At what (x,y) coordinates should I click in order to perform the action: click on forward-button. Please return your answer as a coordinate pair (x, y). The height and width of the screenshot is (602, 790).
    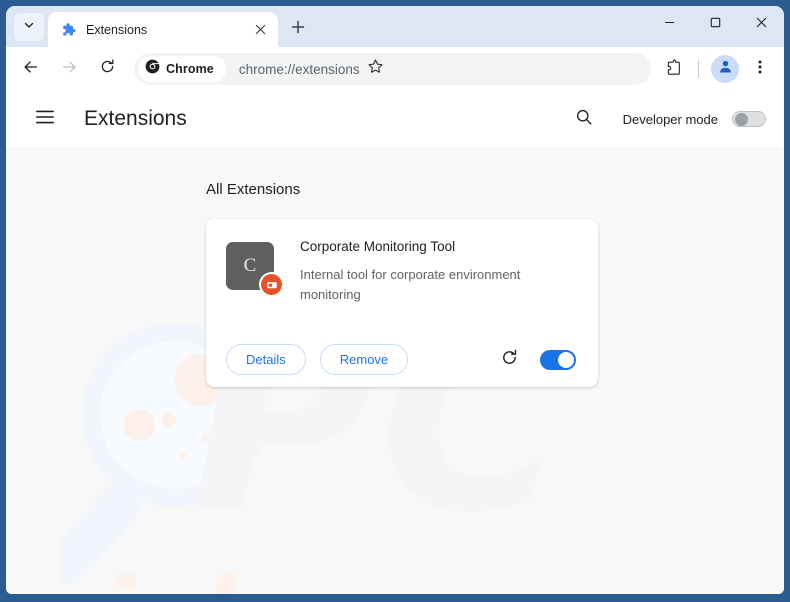
    Looking at the image, I should click on (69, 69).